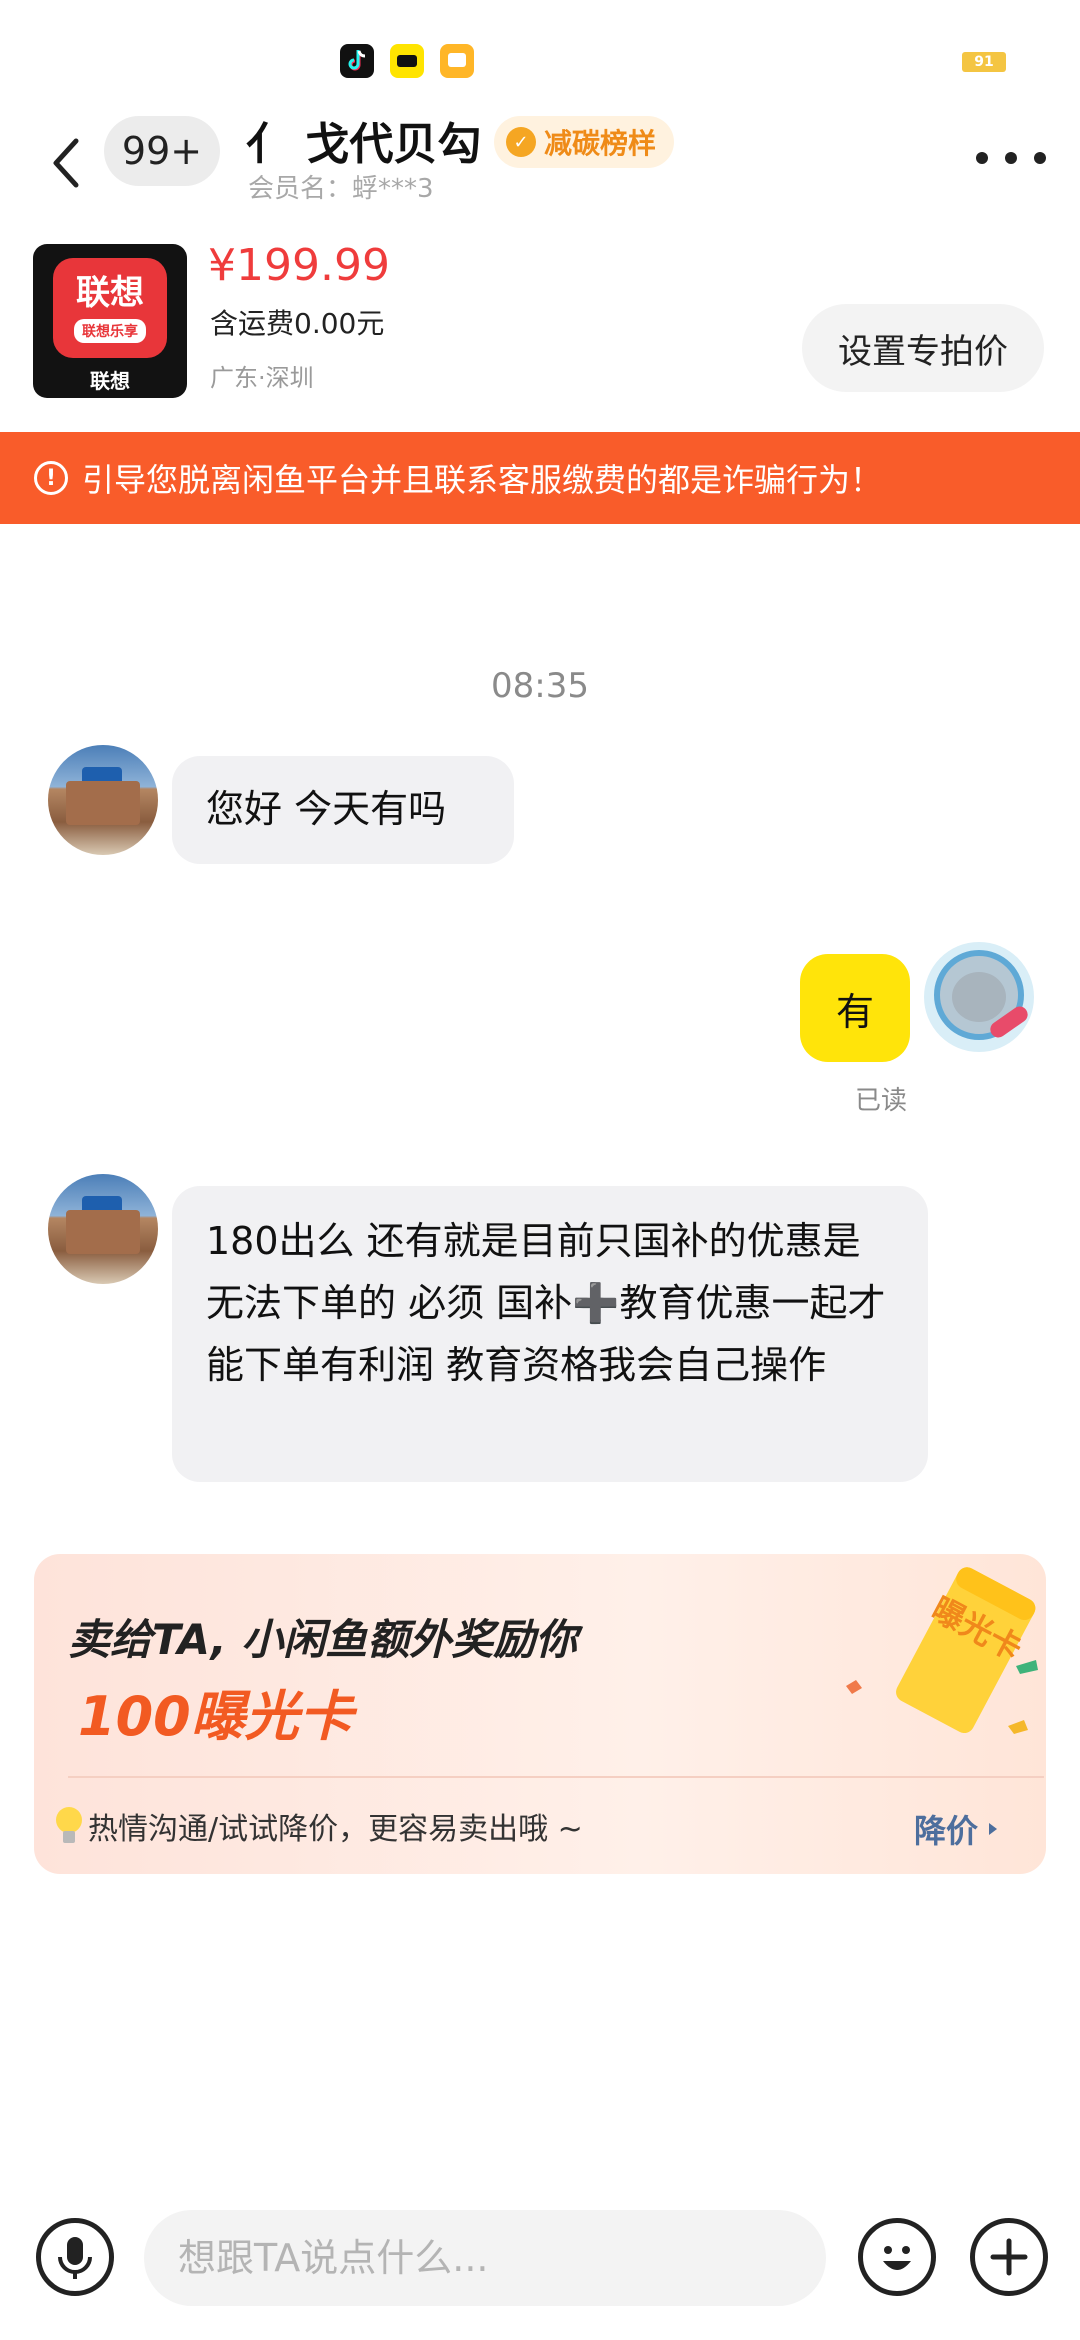 The width and height of the screenshot is (1080, 2340). Describe the element at coordinates (51, 478) in the screenshot. I see `alert-circle-icon: !` at that location.